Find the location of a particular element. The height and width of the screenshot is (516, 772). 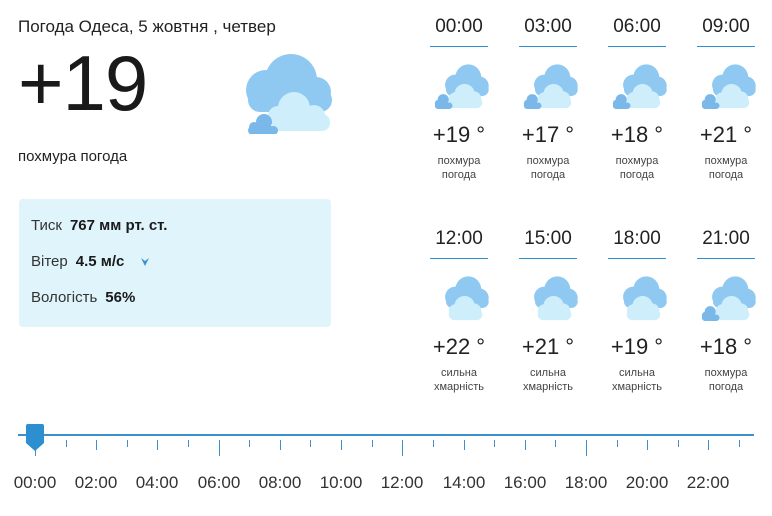

forecast-slot: 00:00 +19 ° похмура погода is located at coordinates (459, 99).